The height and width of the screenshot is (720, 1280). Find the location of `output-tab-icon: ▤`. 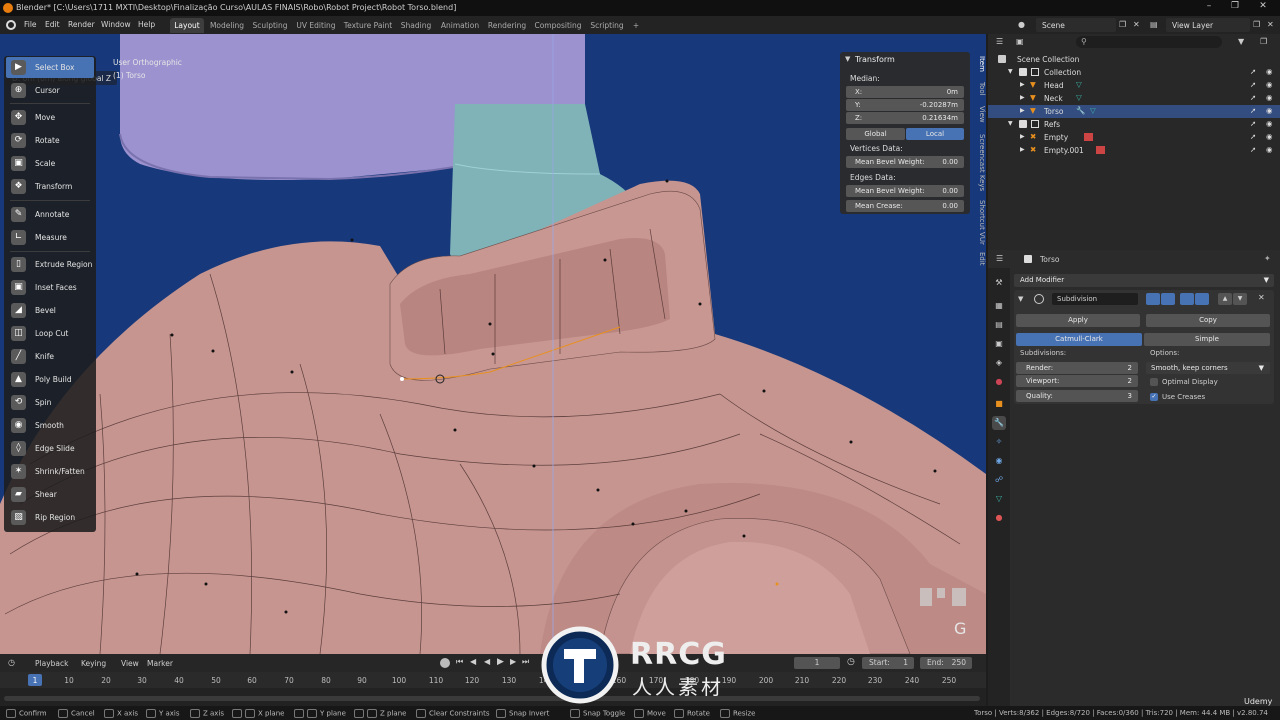

output-tab-icon: ▤ is located at coordinates (999, 325).